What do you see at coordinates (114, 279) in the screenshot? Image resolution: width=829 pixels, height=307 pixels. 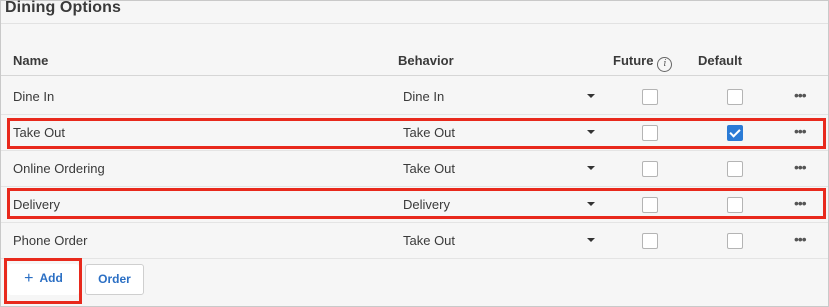 I see `order-button: Order` at bounding box center [114, 279].